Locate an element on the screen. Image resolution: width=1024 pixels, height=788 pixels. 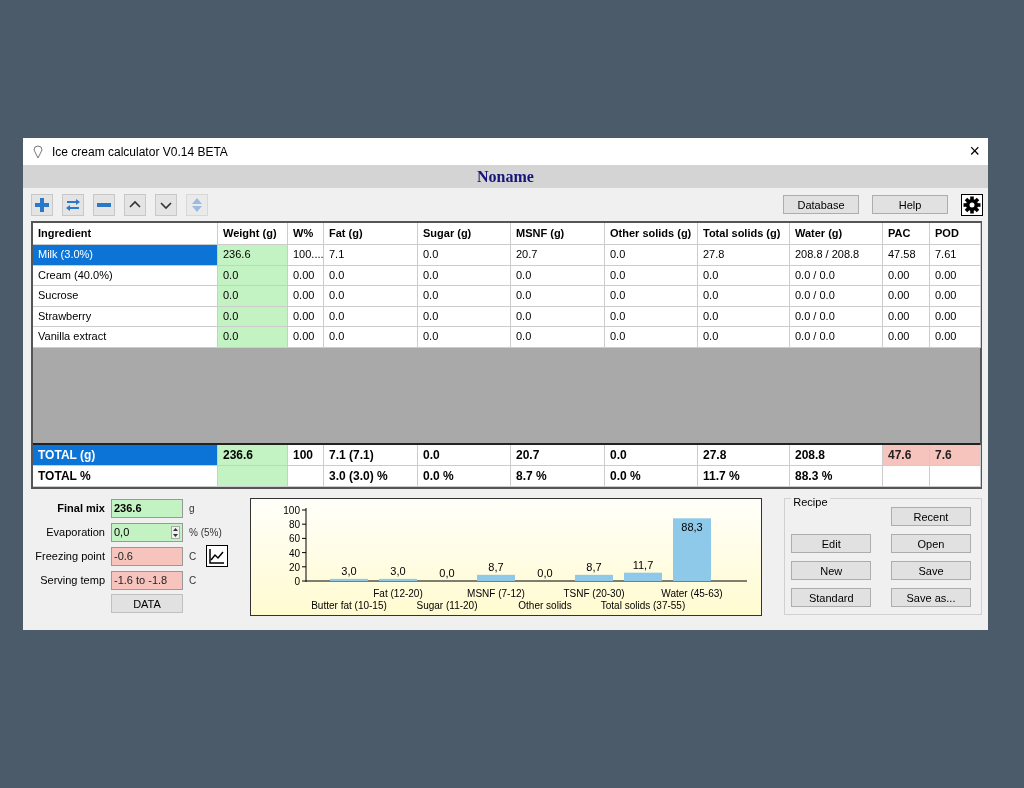
spinner-icon is located at coordinates (175, 532).